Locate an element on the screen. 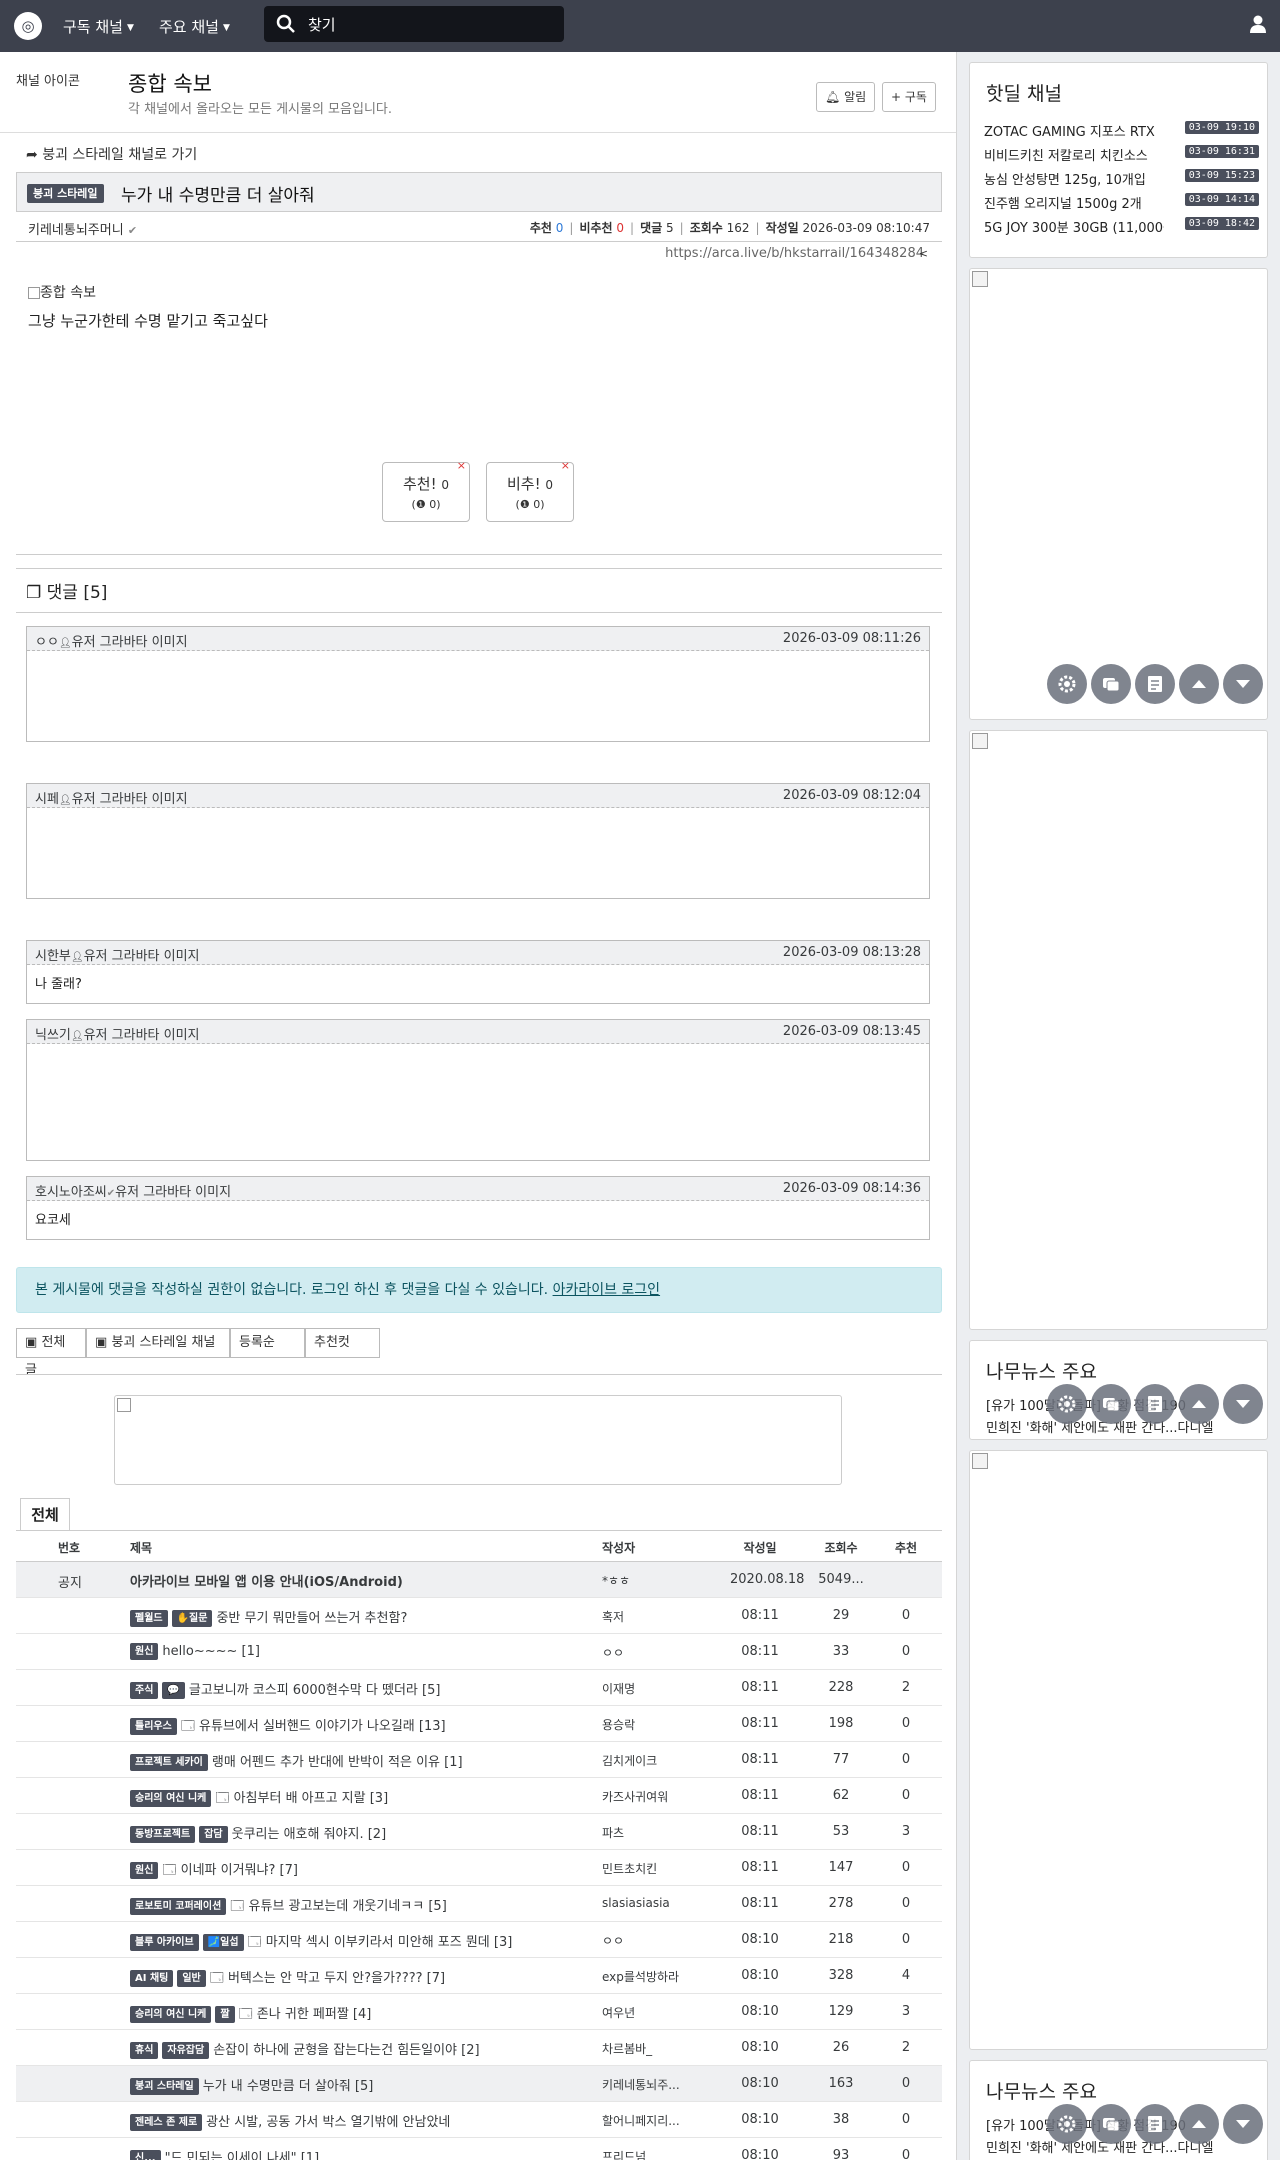 The width and height of the screenshot is (1280, 2160). subscribe-button: + 구독 is located at coordinates (909, 97).